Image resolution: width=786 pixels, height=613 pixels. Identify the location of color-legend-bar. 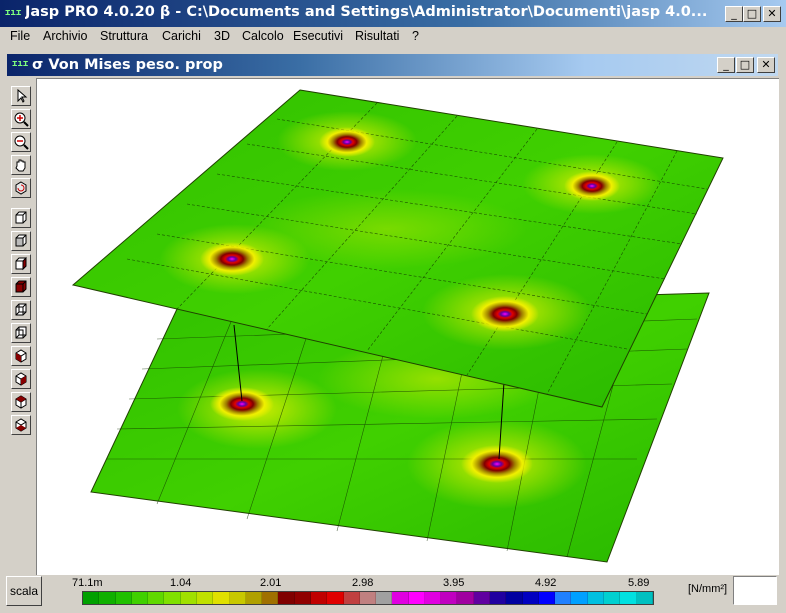
(368, 598).